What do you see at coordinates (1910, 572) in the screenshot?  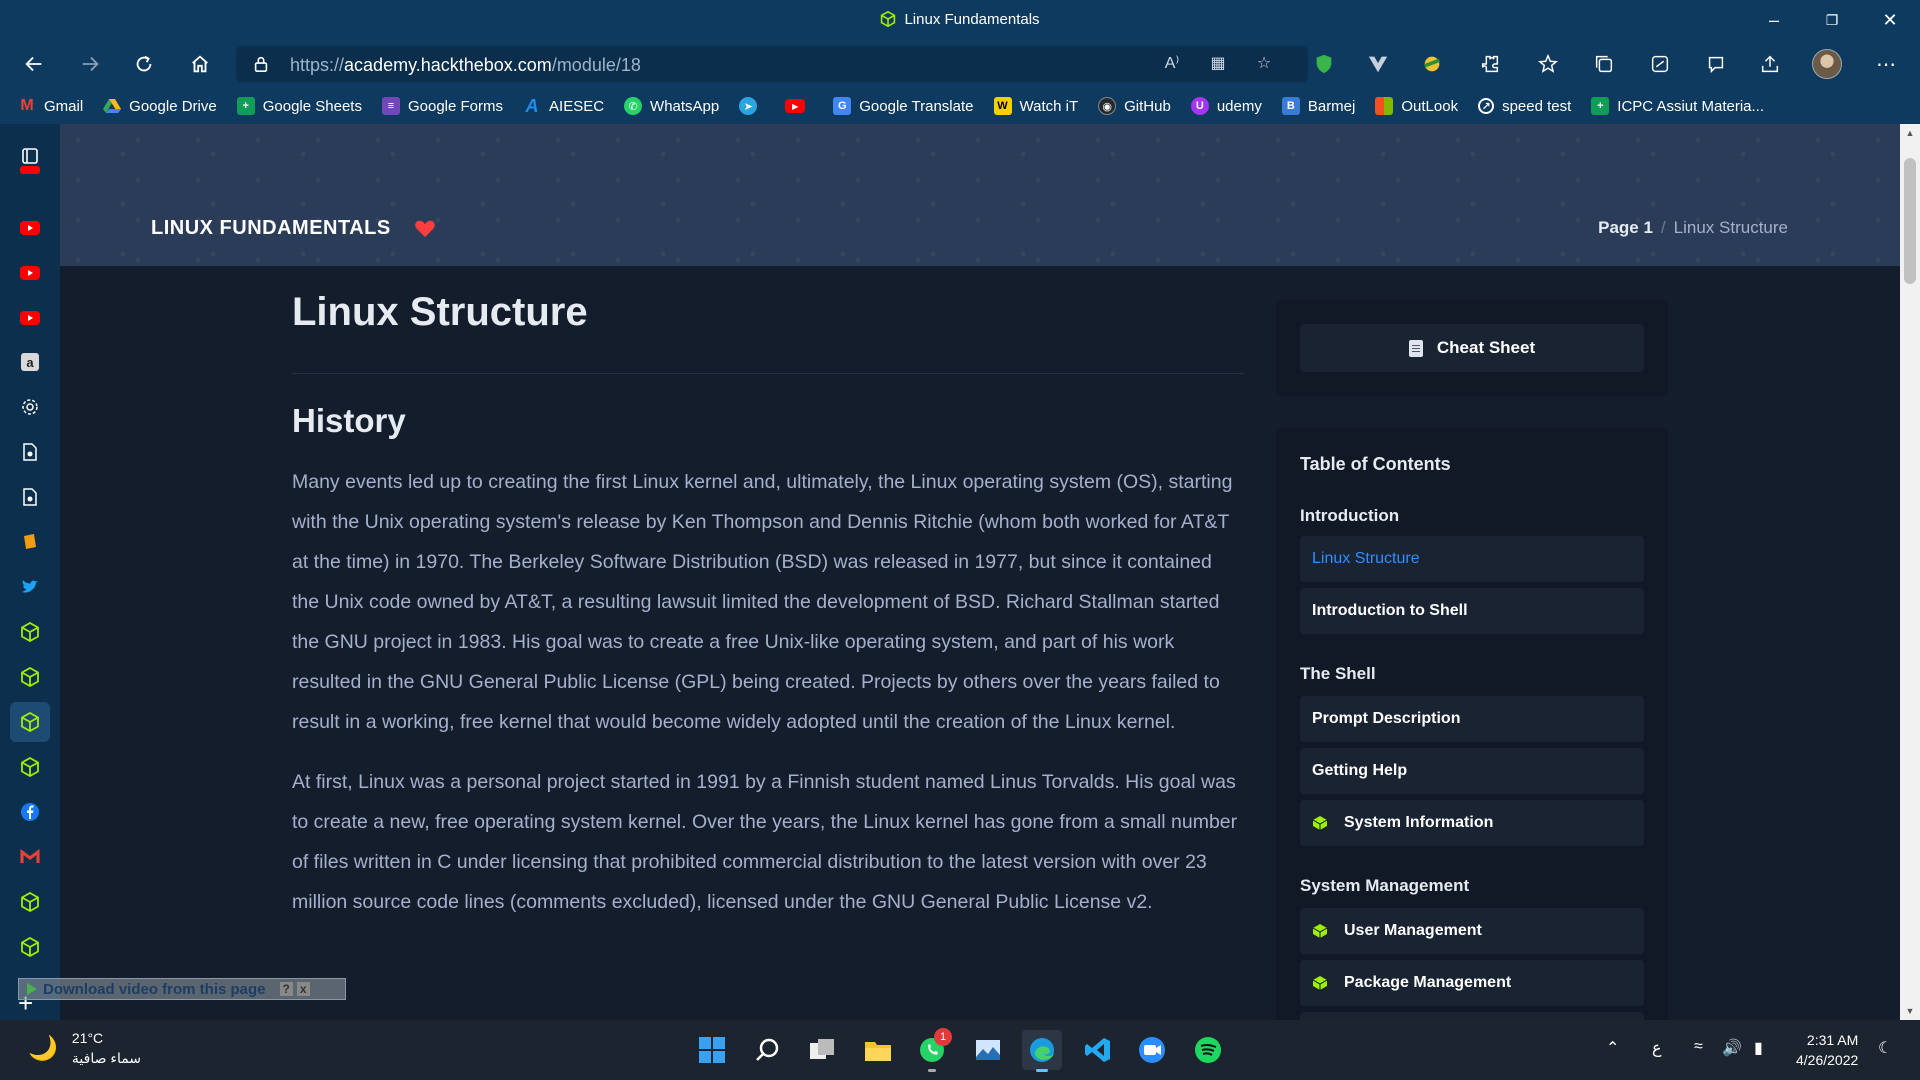 I see `page-scrollbar: ▲ ▼` at bounding box center [1910, 572].